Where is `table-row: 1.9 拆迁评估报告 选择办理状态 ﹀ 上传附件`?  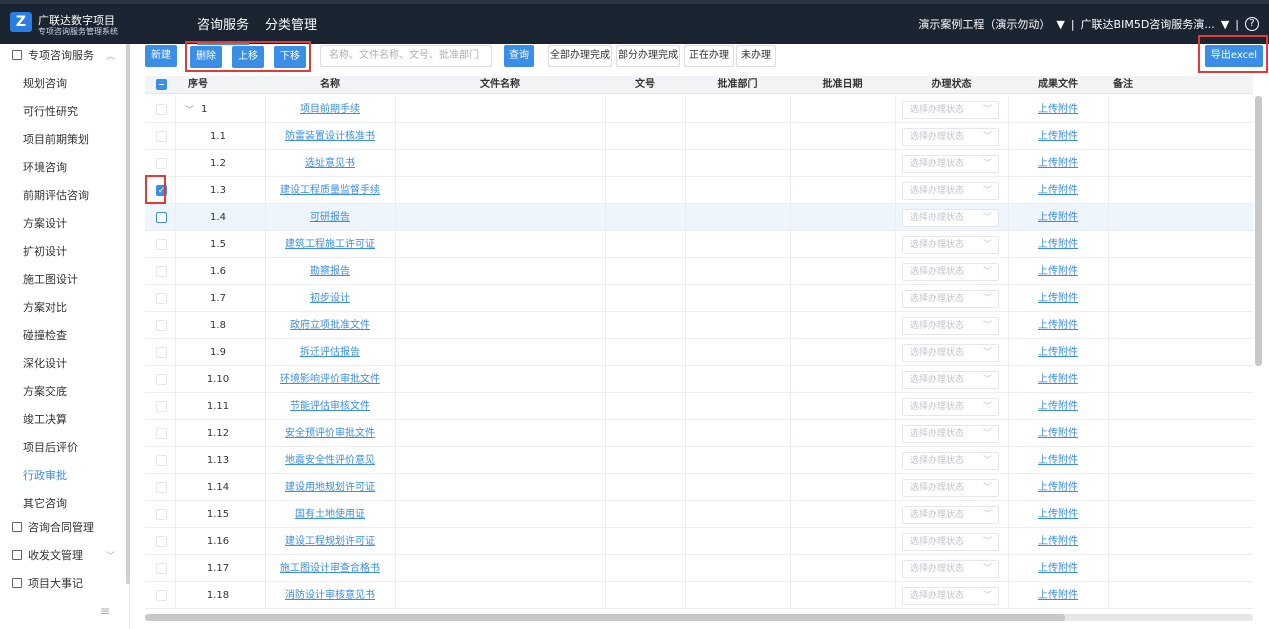
table-row: 1.9 拆迁评估报告 选择办理状态 ﹀ 上传附件 is located at coordinates (699, 352).